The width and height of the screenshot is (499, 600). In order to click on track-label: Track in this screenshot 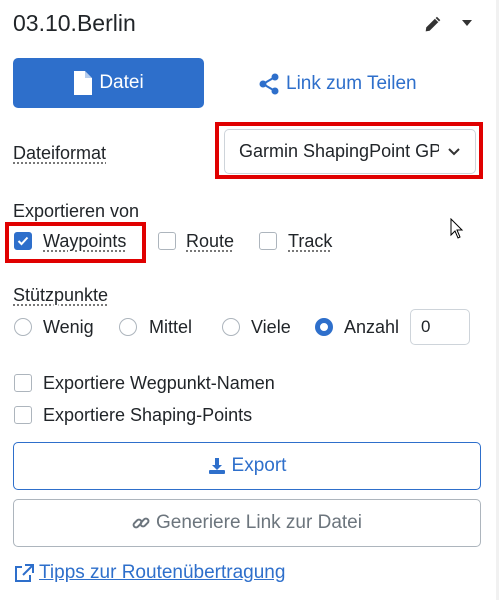, I will do `click(310, 241)`.